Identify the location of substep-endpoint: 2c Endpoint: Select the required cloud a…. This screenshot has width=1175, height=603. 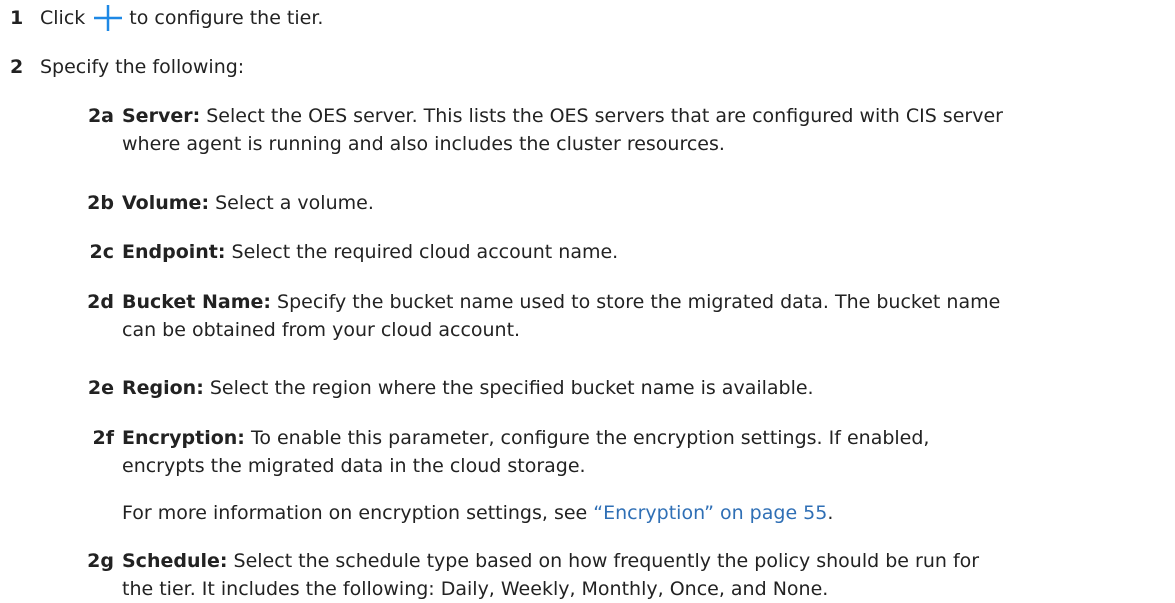
(608, 252).